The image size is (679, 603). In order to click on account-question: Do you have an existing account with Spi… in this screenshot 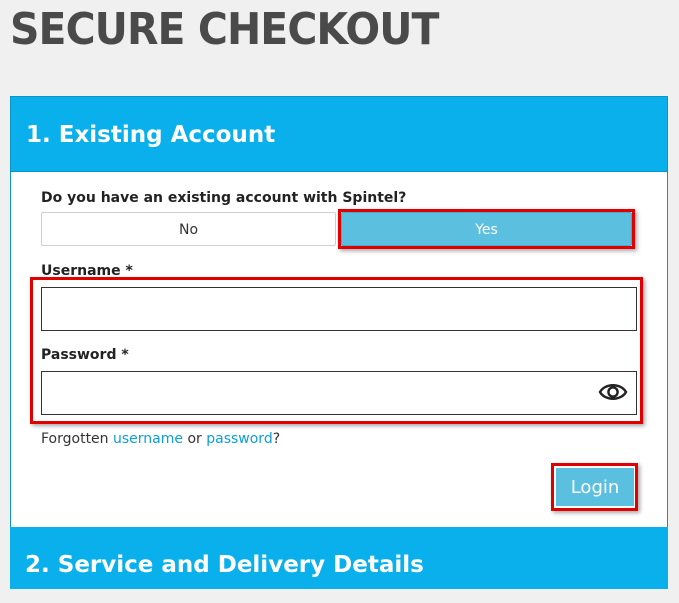, I will do `click(224, 198)`.